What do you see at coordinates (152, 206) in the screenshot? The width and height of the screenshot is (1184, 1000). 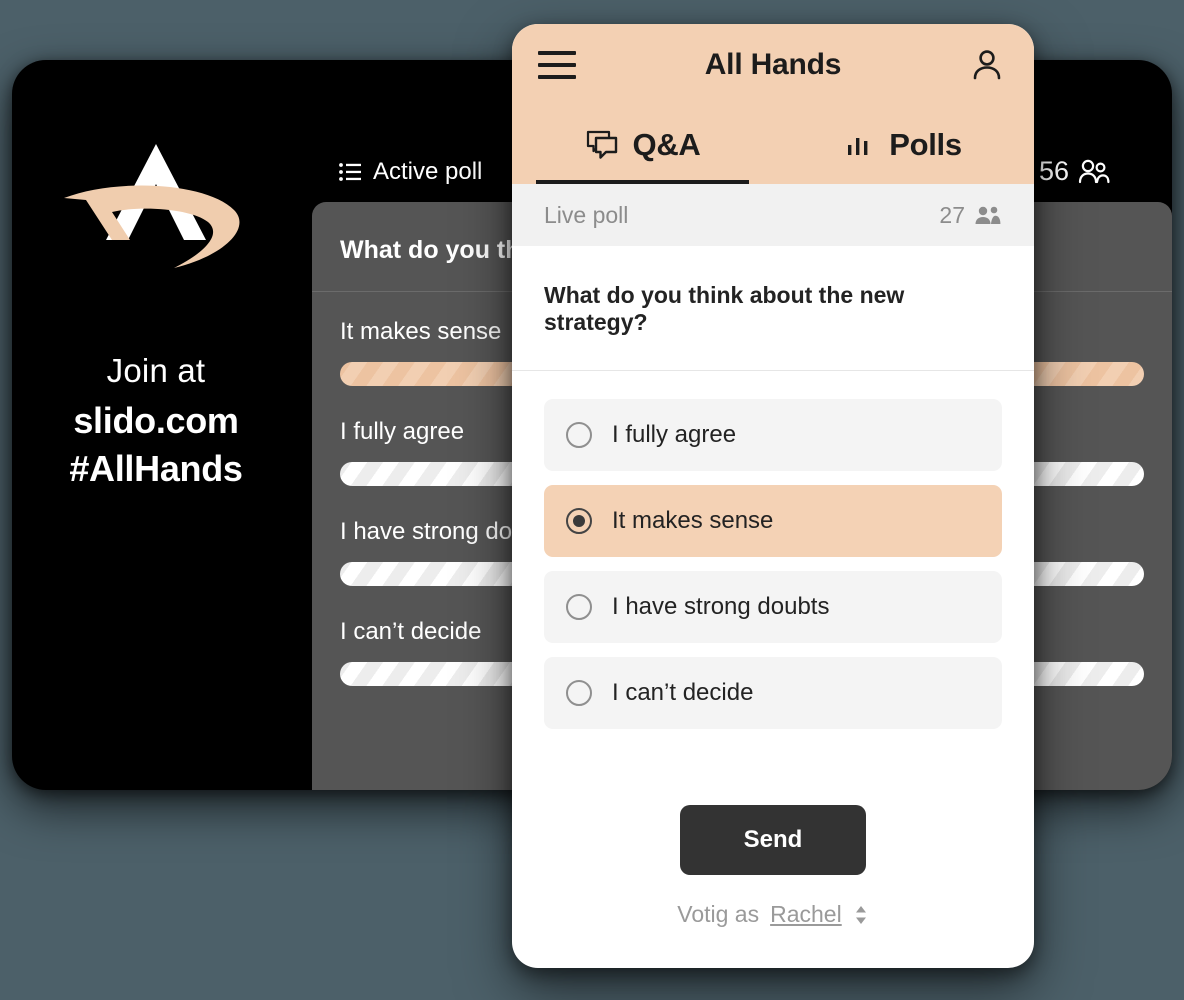 I see `slido-logo` at bounding box center [152, 206].